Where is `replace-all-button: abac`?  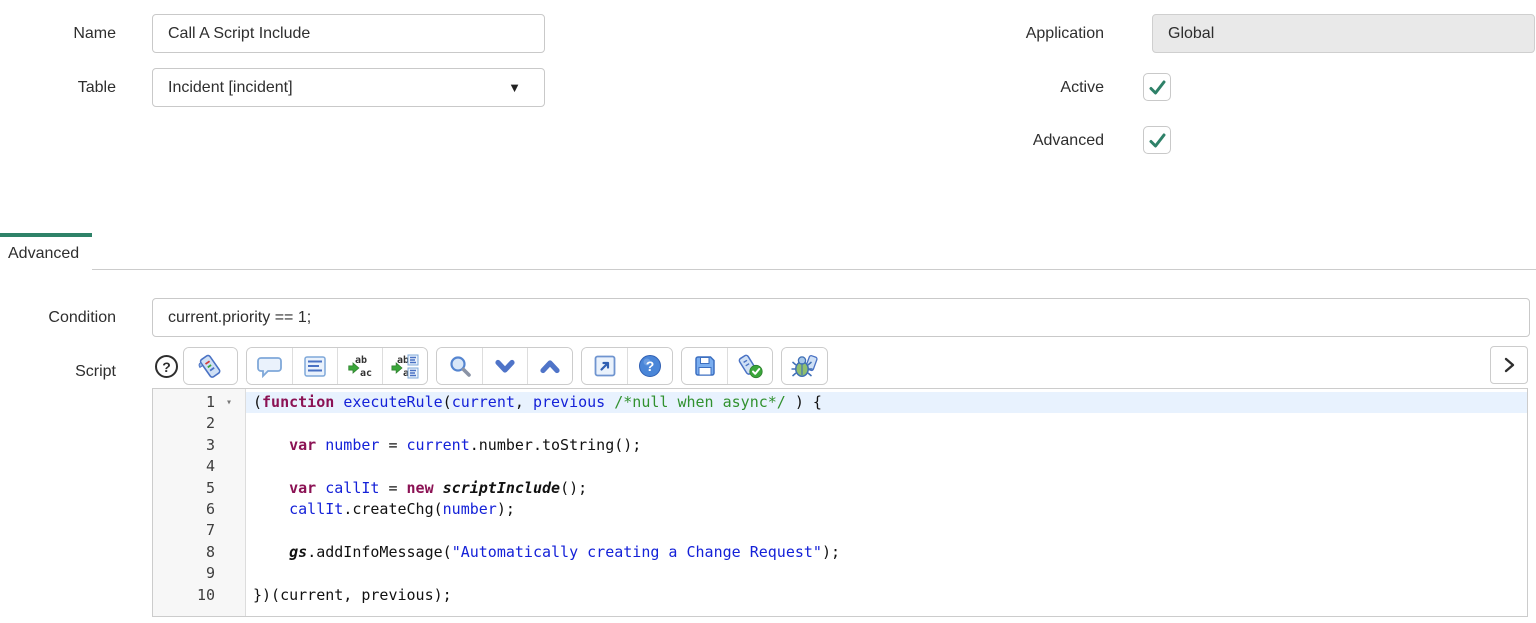 replace-all-button: abac is located at coordinates (404, 366).